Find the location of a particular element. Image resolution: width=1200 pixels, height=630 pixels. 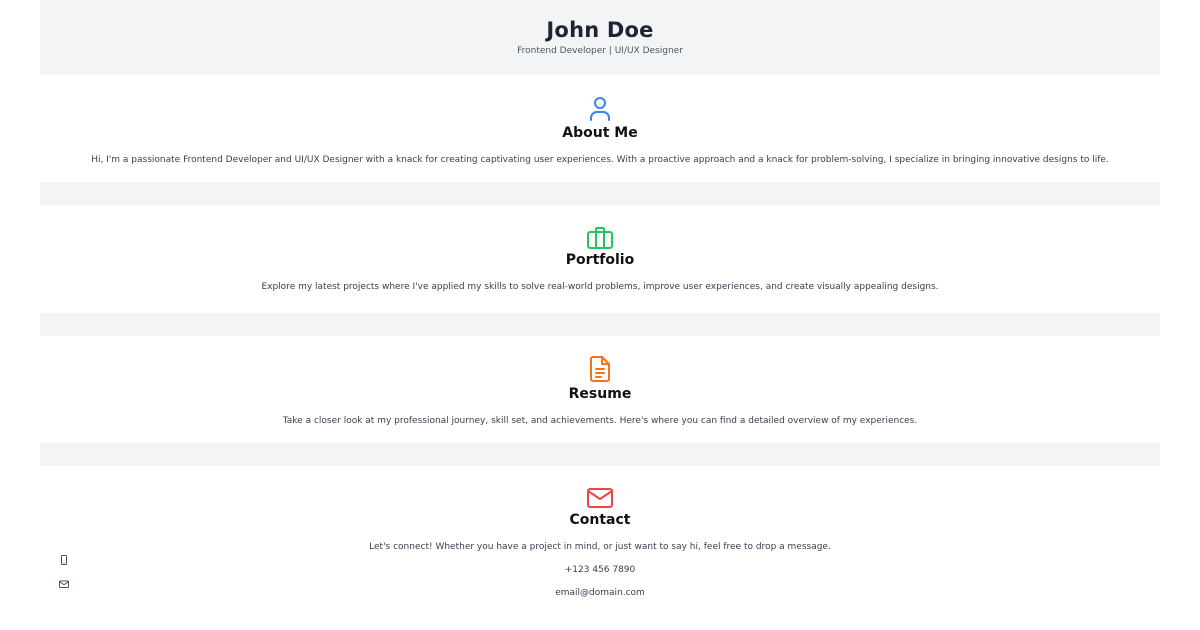

briefcase-icon is located at coordinates (600, 238).